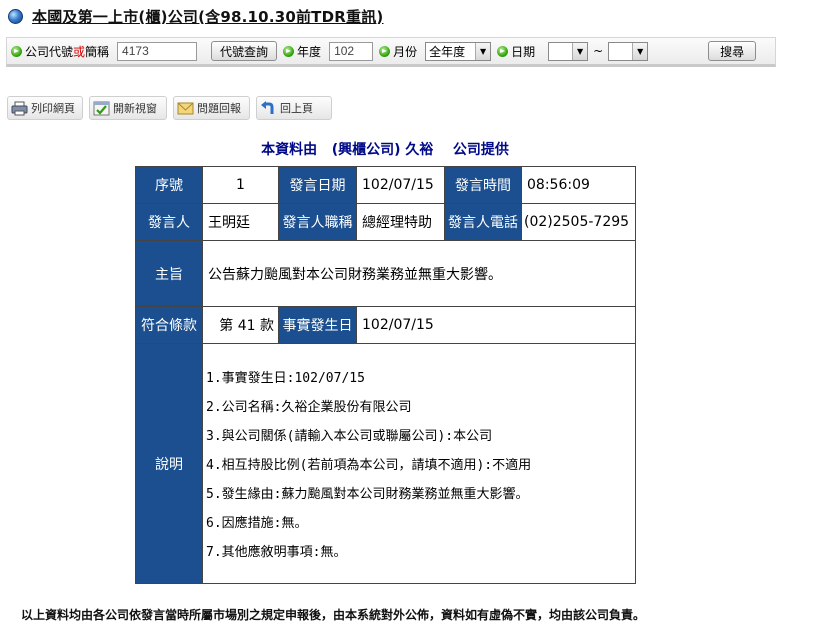  I want to click on description-line: 4.相互持股比例(若前項為本公司，請填不適用):不適用, so click(369, 465).